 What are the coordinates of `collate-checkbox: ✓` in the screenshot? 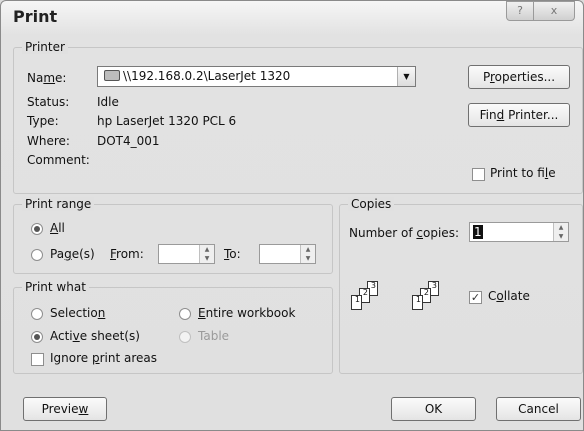 It's located at (475, 297).